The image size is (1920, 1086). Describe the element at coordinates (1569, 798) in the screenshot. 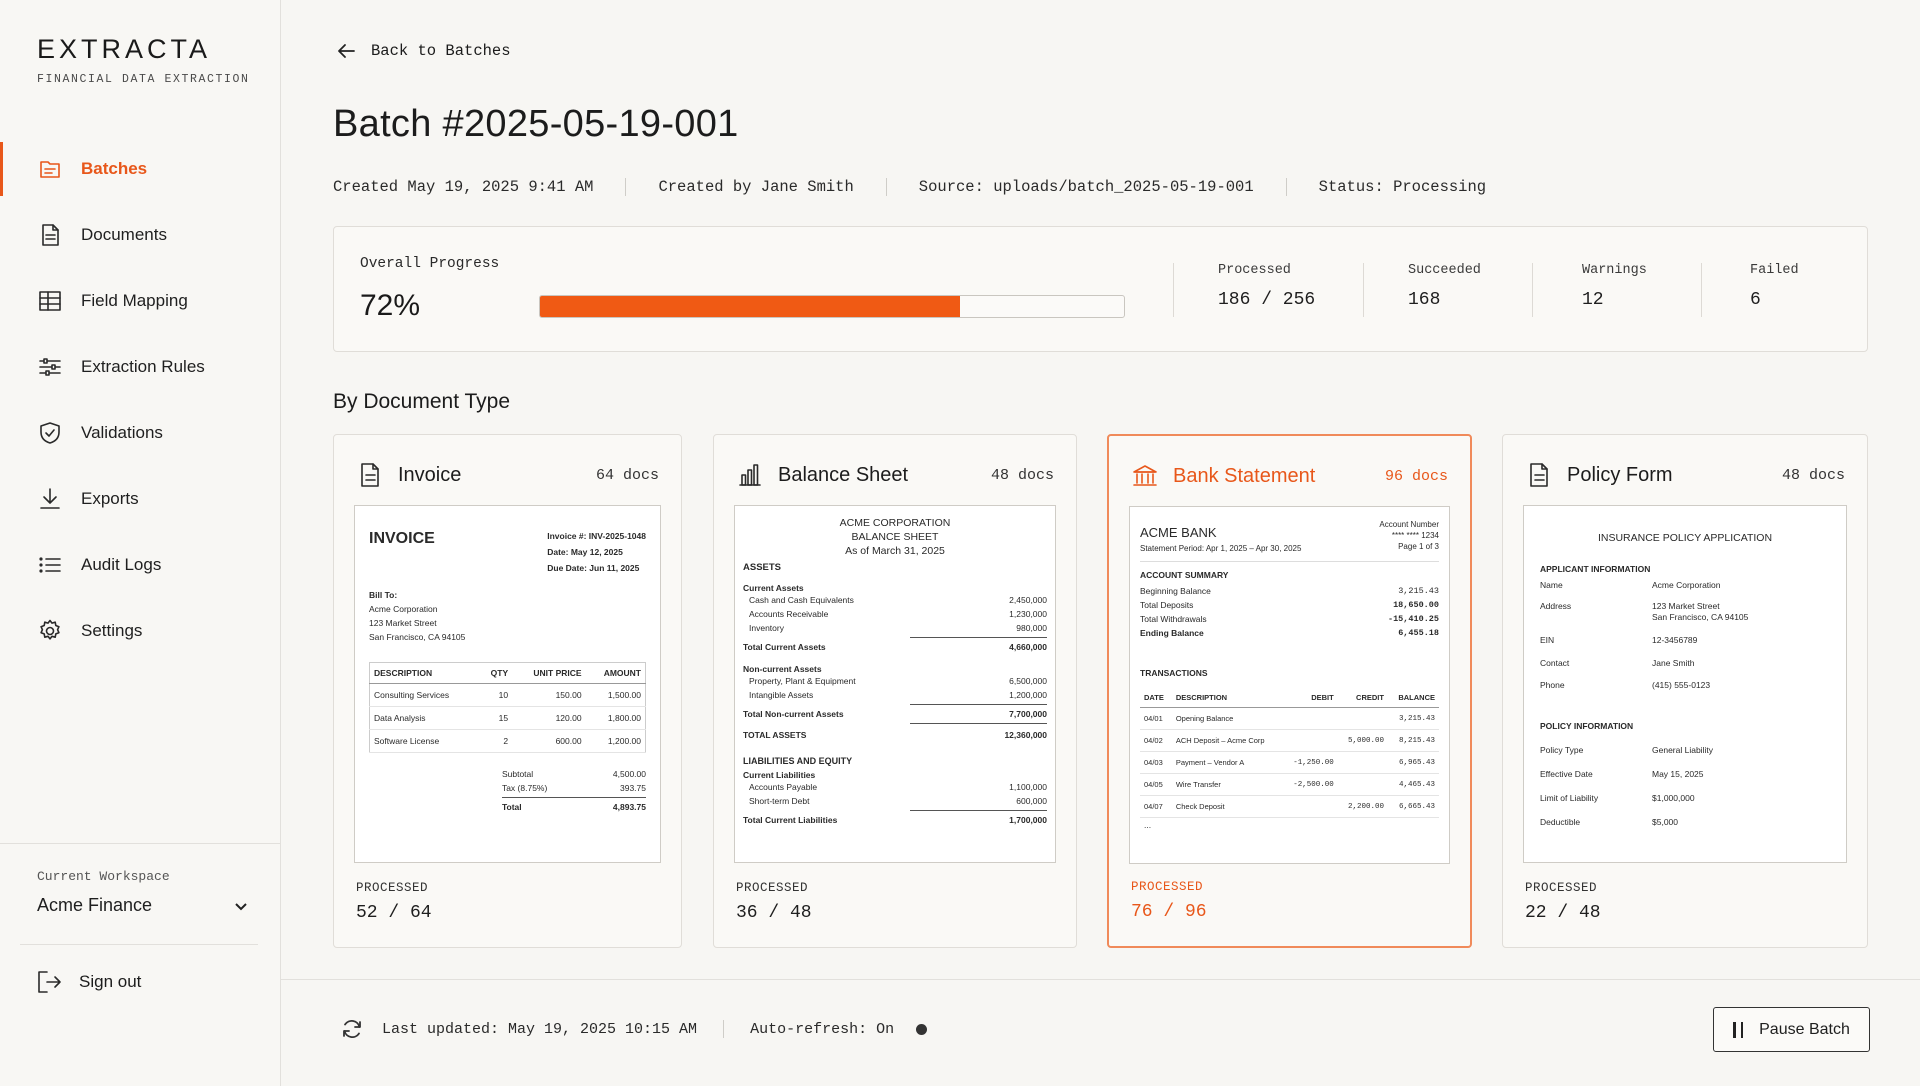

I see `field-label: Limit of Liability` at that location.